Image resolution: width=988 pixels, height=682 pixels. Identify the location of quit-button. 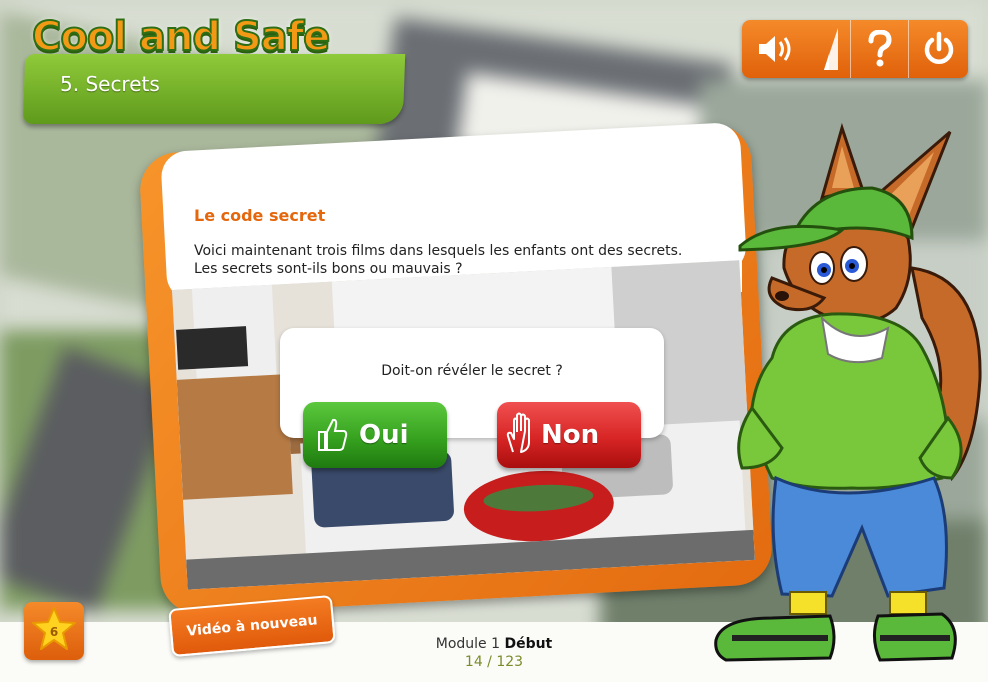
(938, 49).